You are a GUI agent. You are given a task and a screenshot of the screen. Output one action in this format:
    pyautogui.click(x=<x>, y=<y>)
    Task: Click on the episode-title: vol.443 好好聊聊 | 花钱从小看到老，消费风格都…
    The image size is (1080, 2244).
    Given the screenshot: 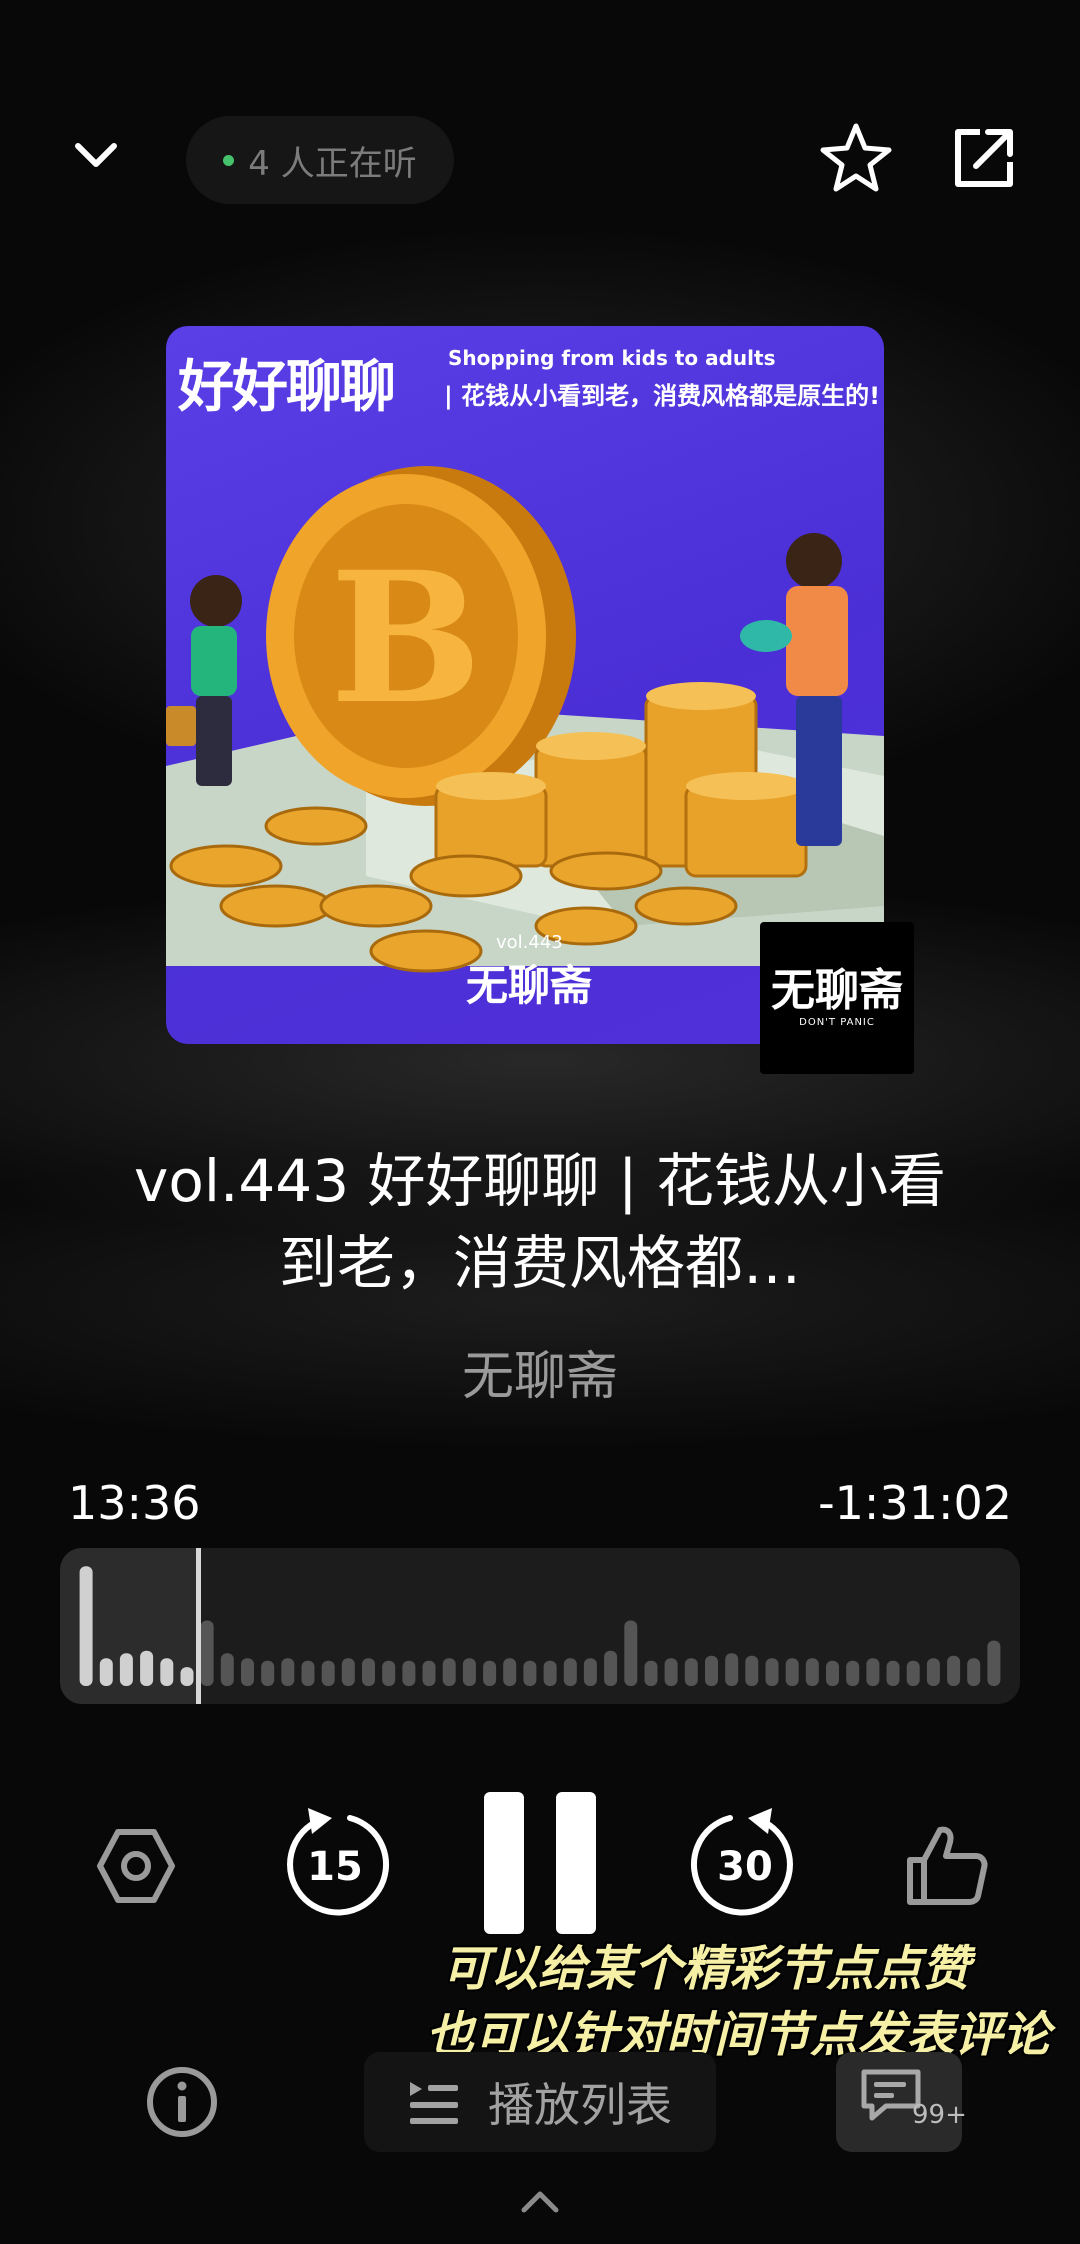 What is the action you would take?
    pyautogui.click(x=540, y=1222)
    